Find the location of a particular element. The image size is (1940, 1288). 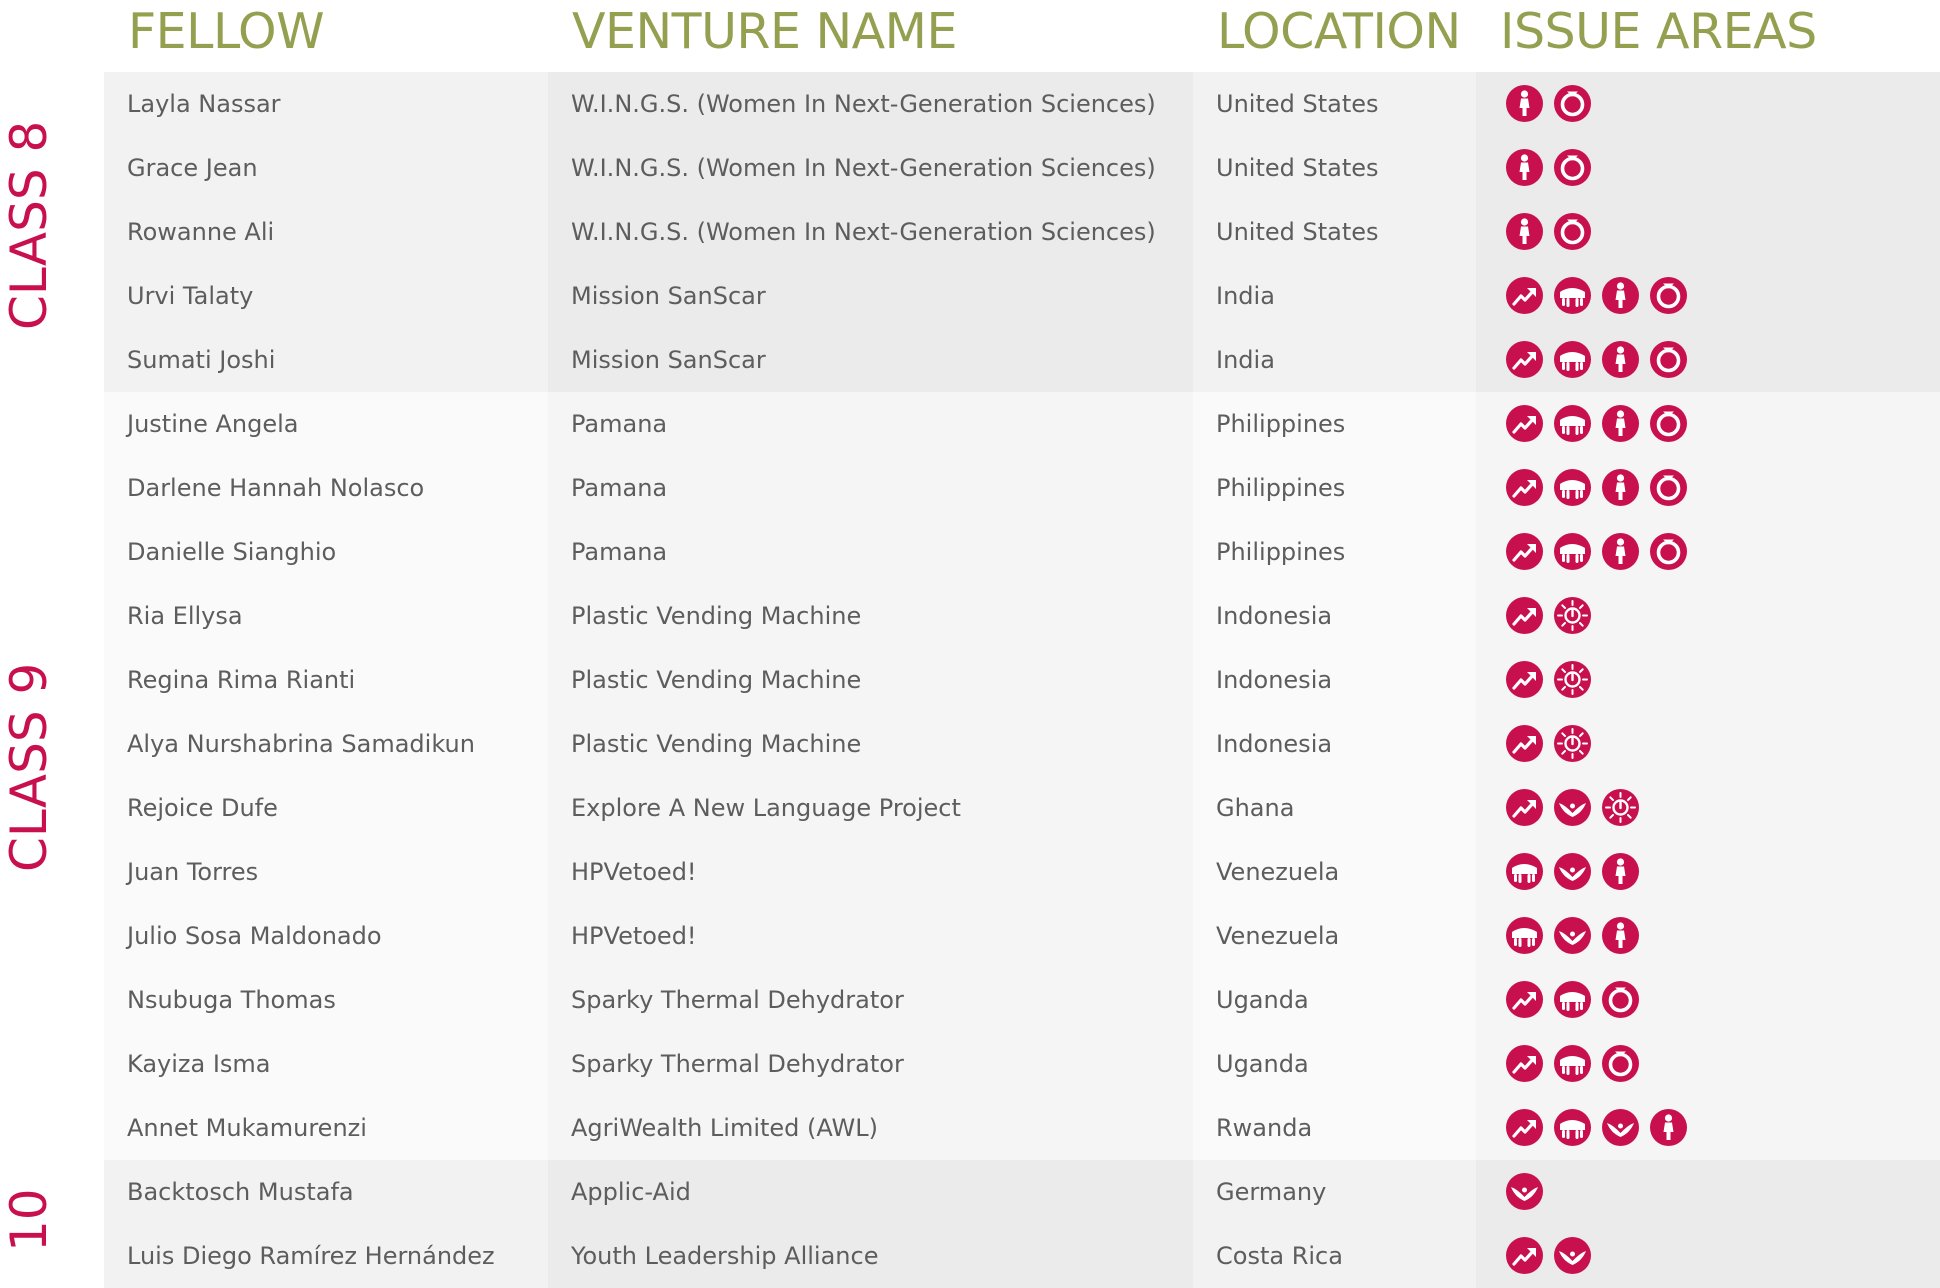

location: Germany is located at coordinates (1334, 1192).